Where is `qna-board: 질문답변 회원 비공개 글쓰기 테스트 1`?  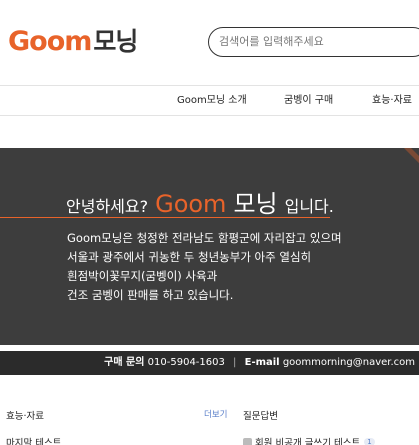
qna-board: 질문답변 회원 비공개 글쓰기 테스트 1 is located at coordinates (331, 426).